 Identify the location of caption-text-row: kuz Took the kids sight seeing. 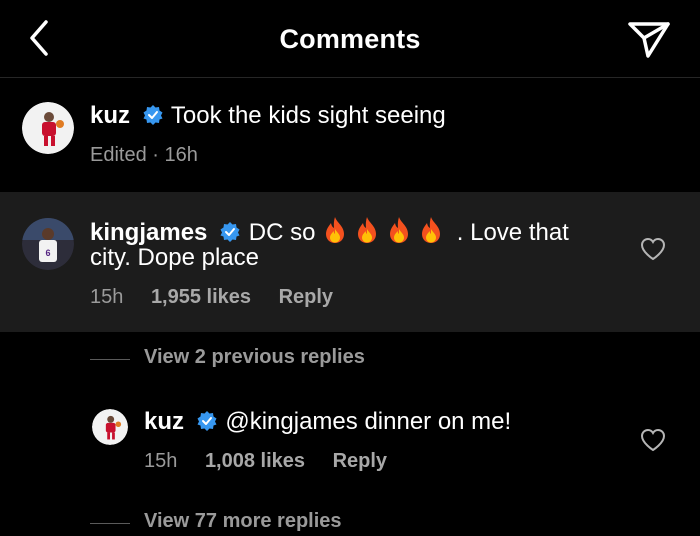
(268, 116).